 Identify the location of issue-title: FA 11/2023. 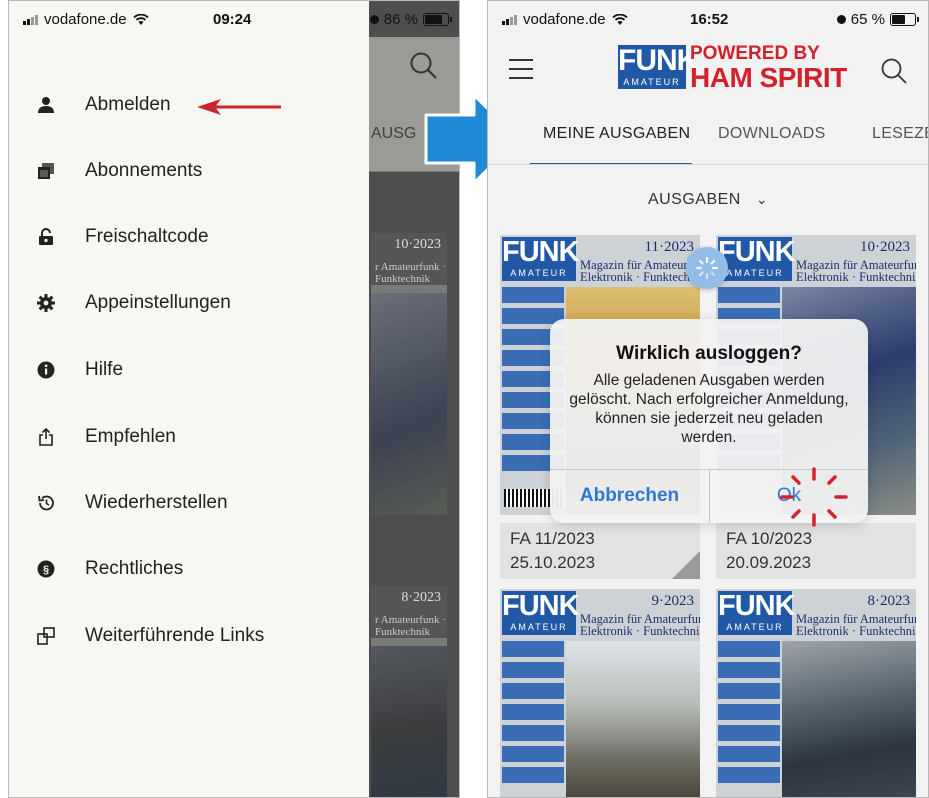
(552, 538).